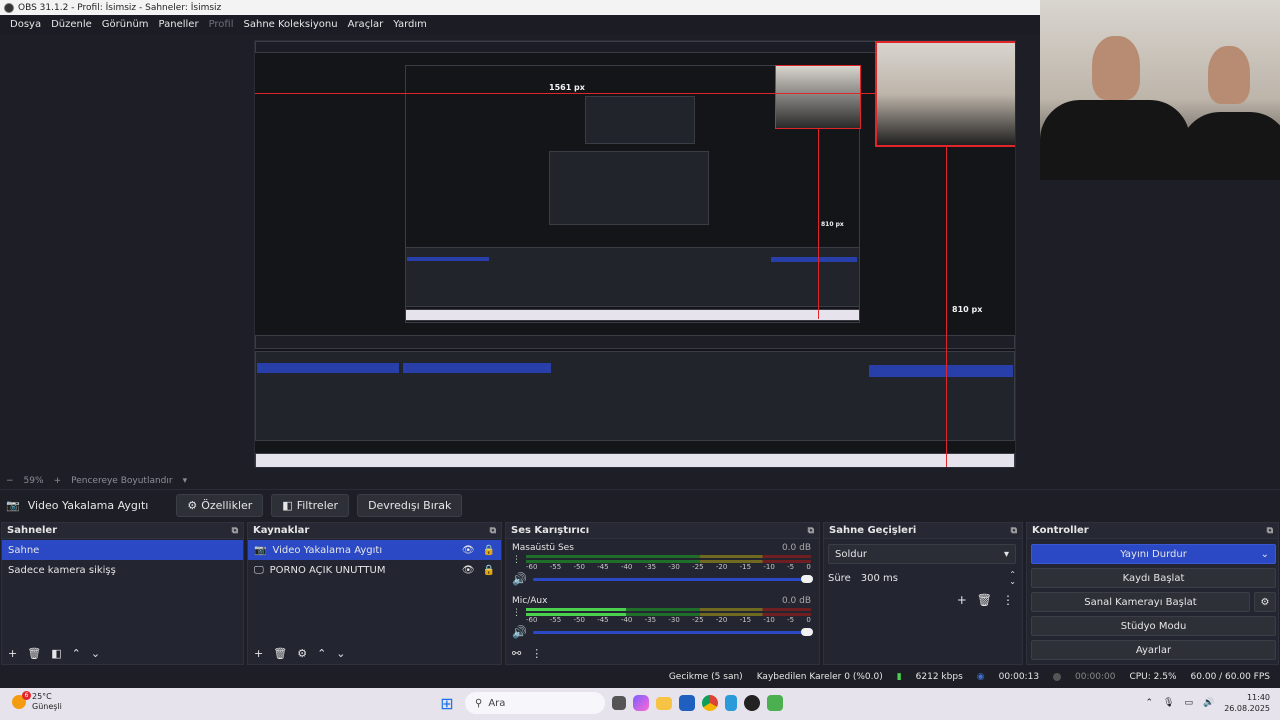 The height and width of the screenshot is (720, 1280). Describe the element at coordinates (839, 578) in the screenshot. I see `duration-label: Süre` at that location.